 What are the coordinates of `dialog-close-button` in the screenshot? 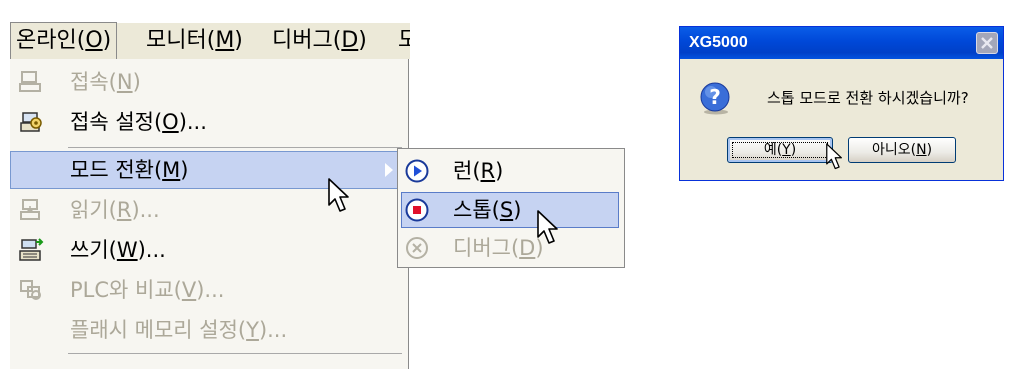 It's located at (987, 43).